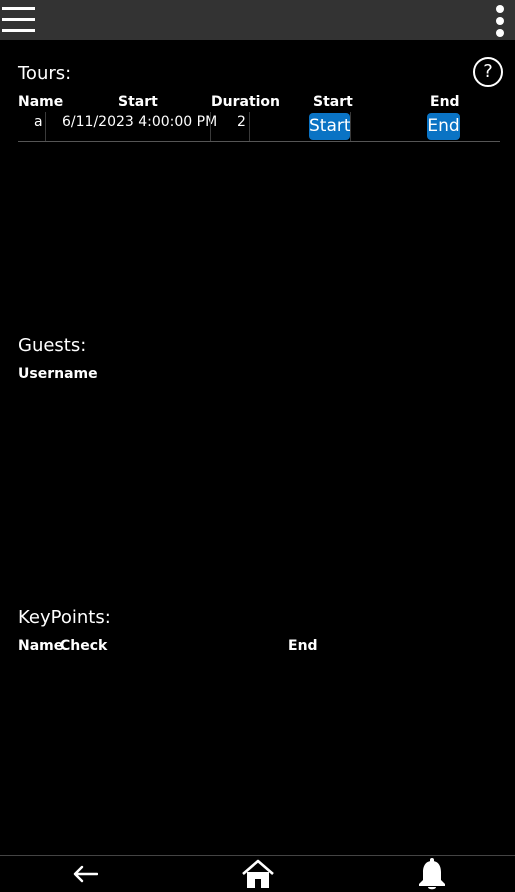  Describe the element at coordinates (241, 122) in the screenshot. I see `tour-duration-cell: 2` at that location.